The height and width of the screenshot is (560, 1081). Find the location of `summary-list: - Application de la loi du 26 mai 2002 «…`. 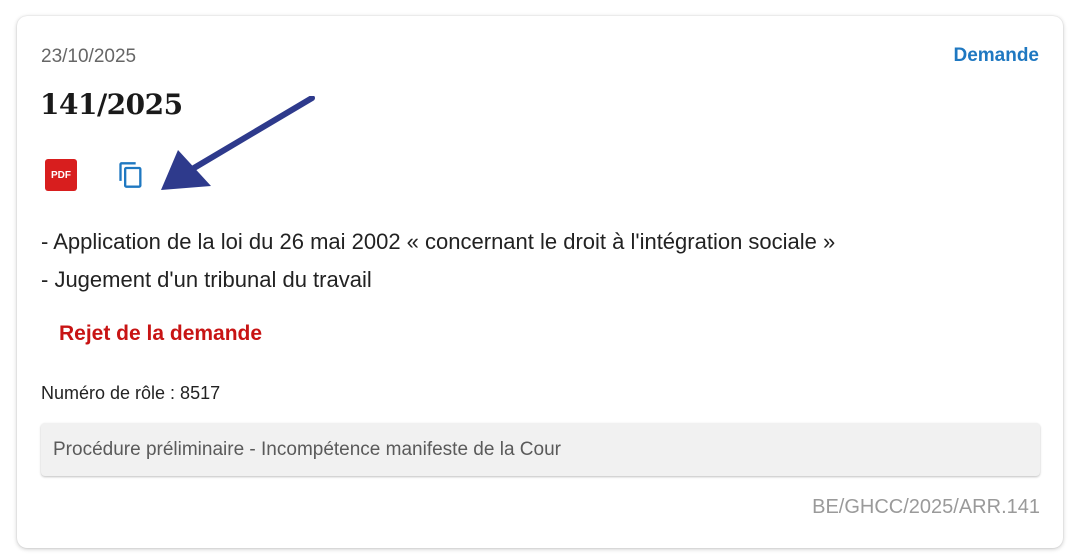

summary-list: - Application de la loi du 26 mai 2002 «… is located at coordinates (438, 261).